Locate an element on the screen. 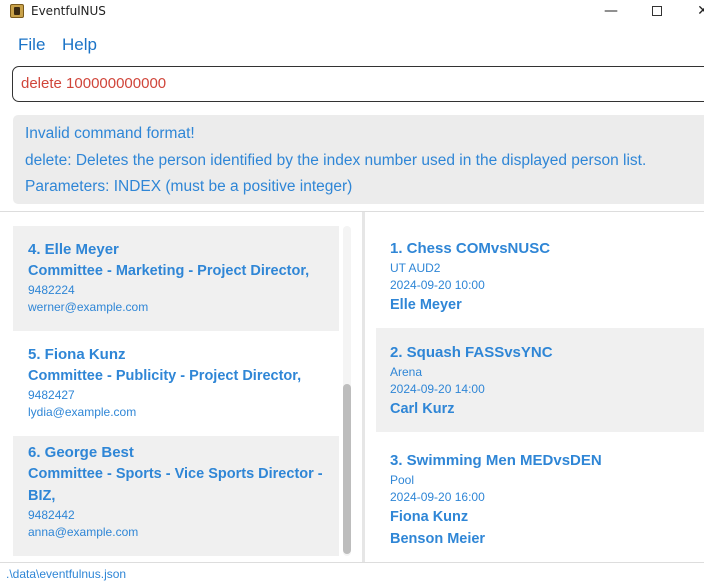 This screenshot has height=581, width=704. event-venue: Arena is located at coordinates (406, 372).